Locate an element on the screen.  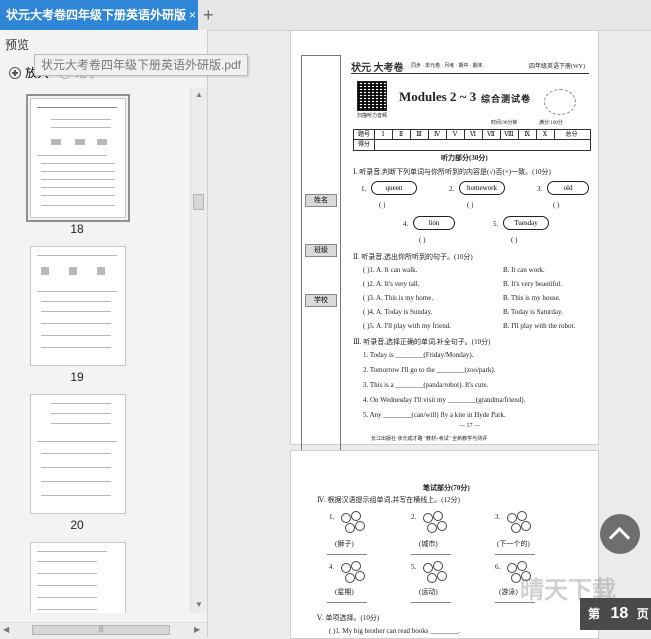
horizontal-scrollbar-thumb: ||| is located at coordinates (101, 630).